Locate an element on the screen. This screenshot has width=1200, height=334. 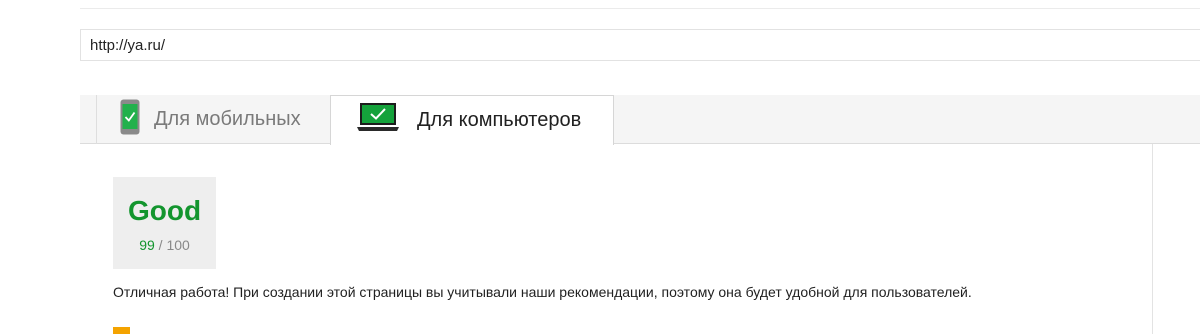
url-field is located at coordinates (640, 45).